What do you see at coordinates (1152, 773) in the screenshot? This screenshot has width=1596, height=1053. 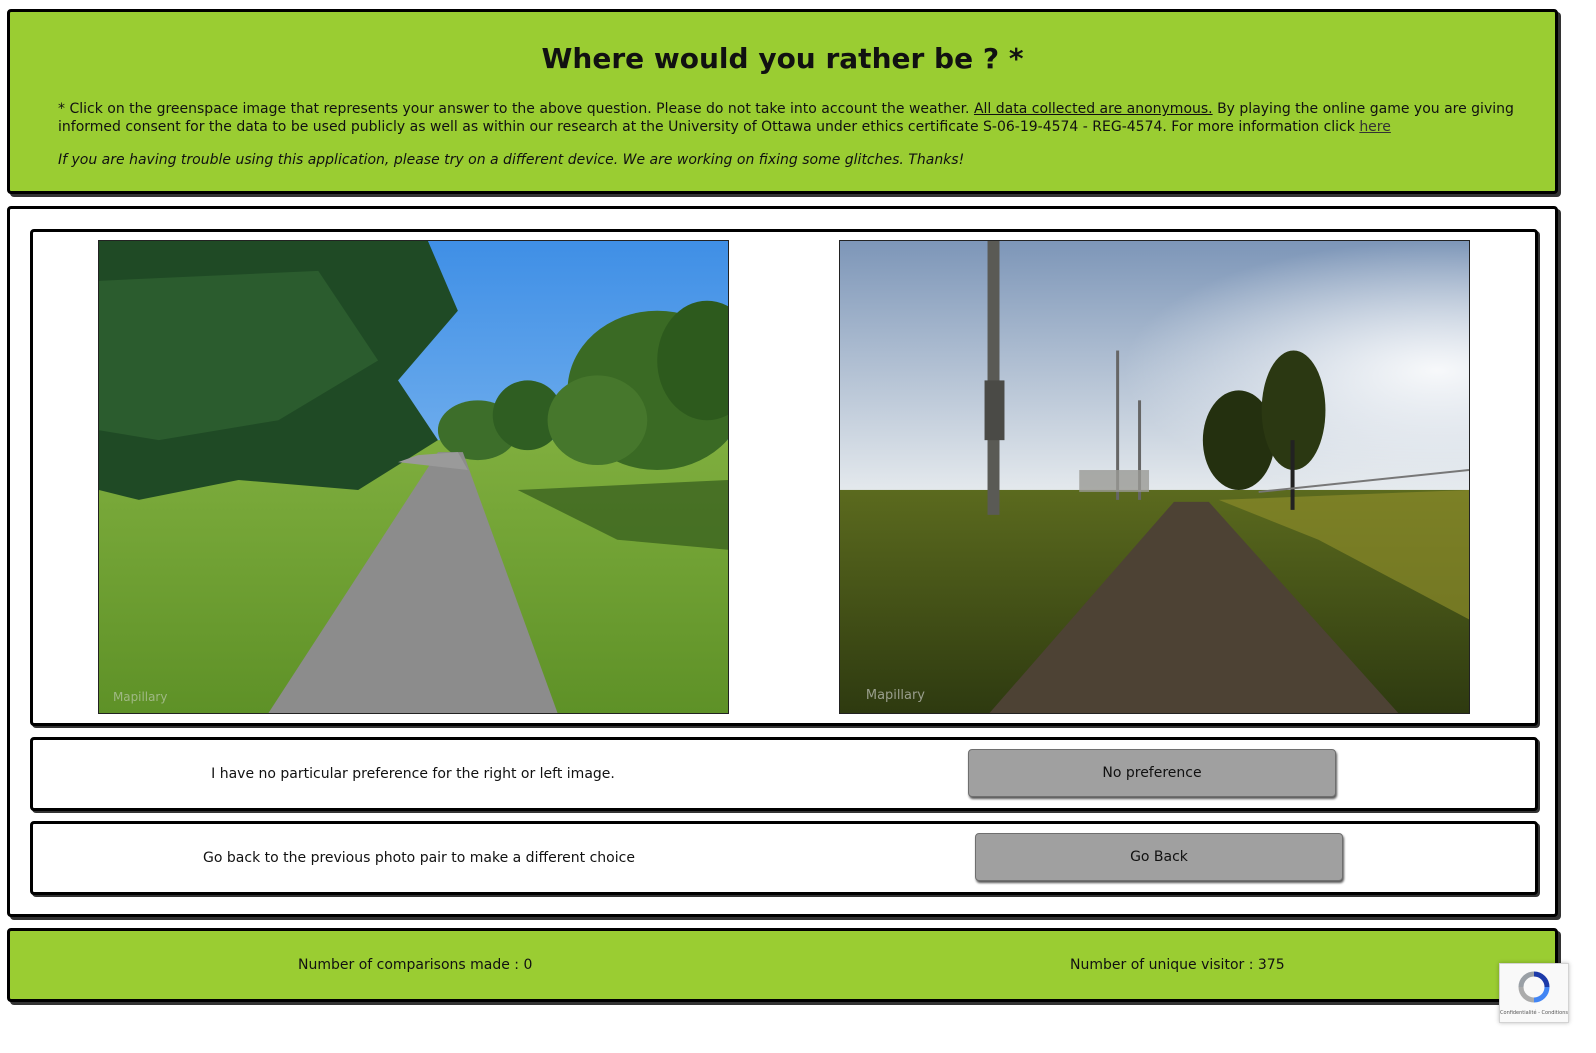 I see `no-preference-button: No preference` at bounding box center [1152, 773].